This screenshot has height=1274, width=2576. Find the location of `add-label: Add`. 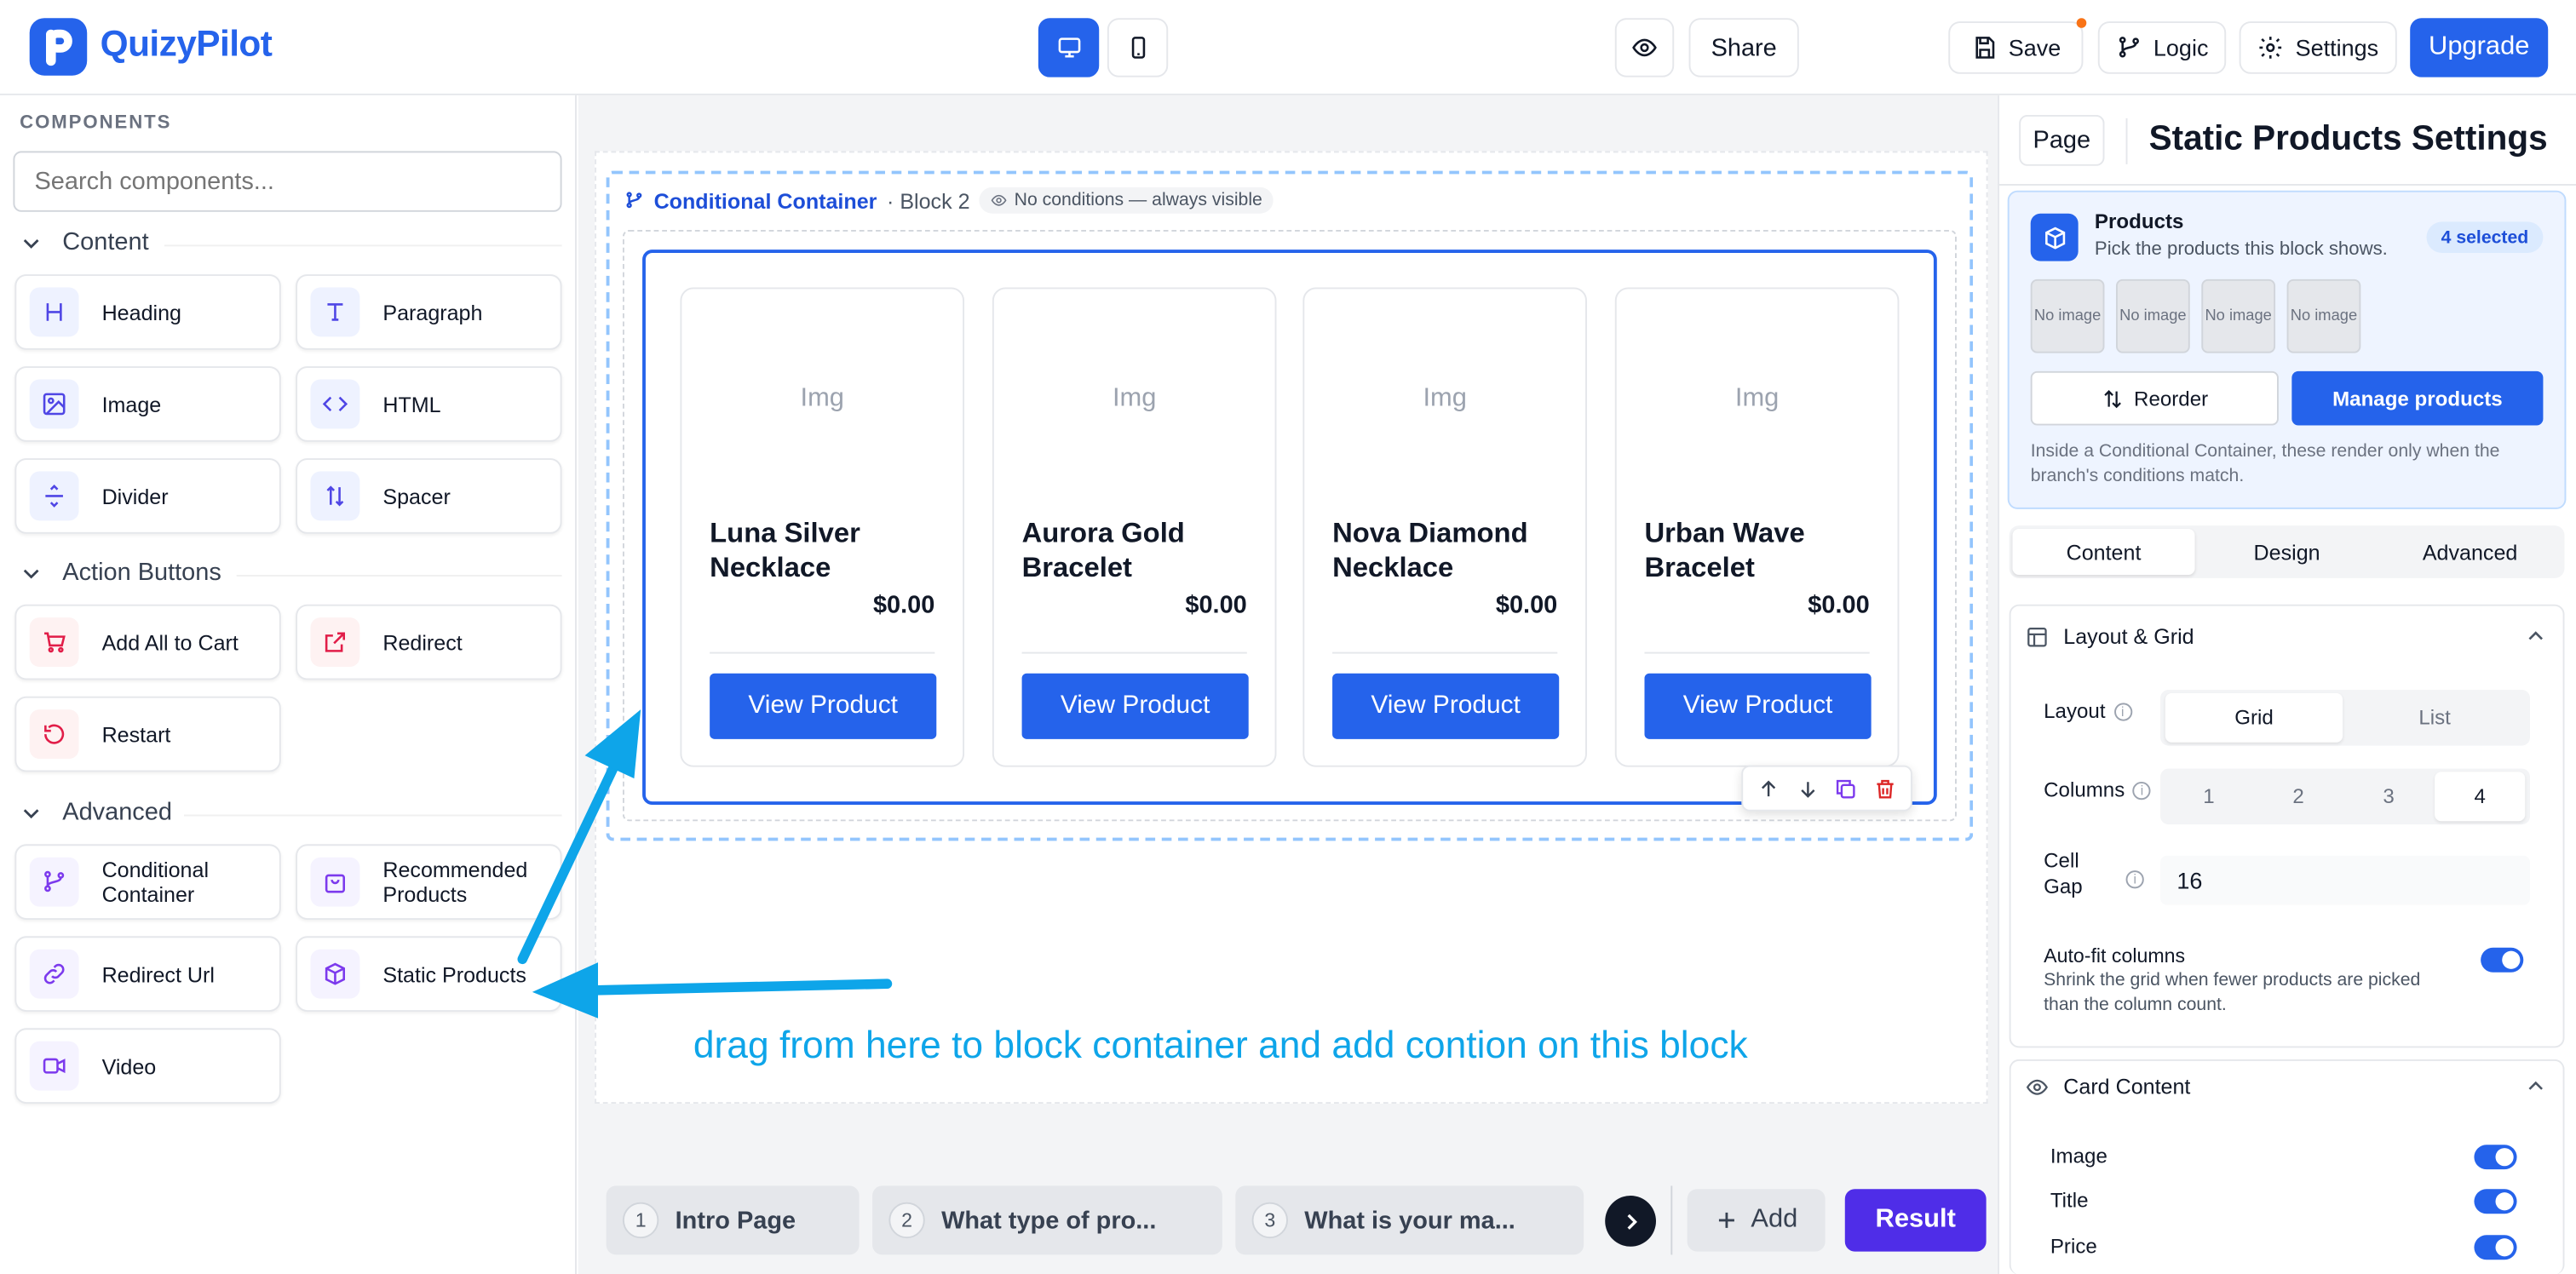

add-label: Add is located at coordinates (1774, 1219).